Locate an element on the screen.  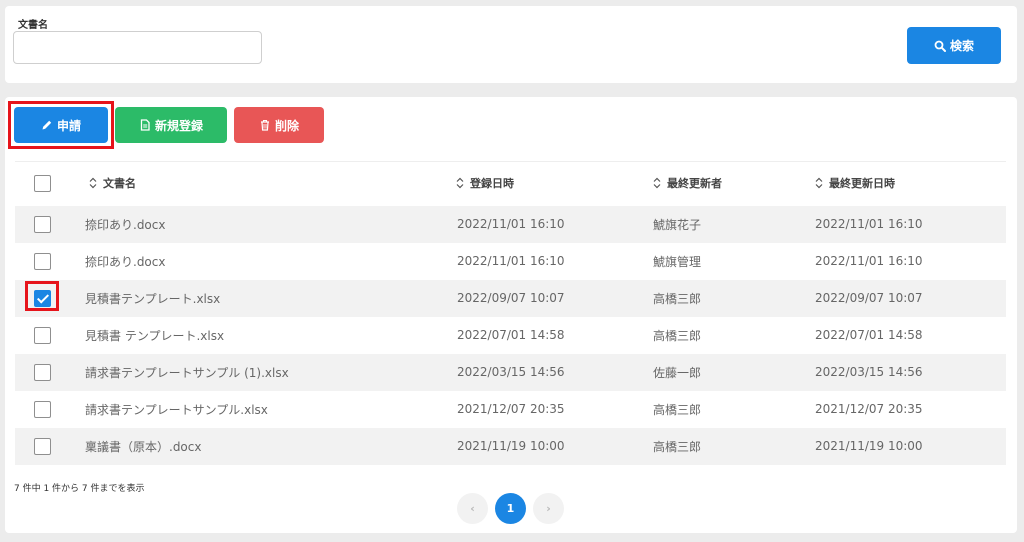
next-page-button: › is located at coordinates (548, 508).